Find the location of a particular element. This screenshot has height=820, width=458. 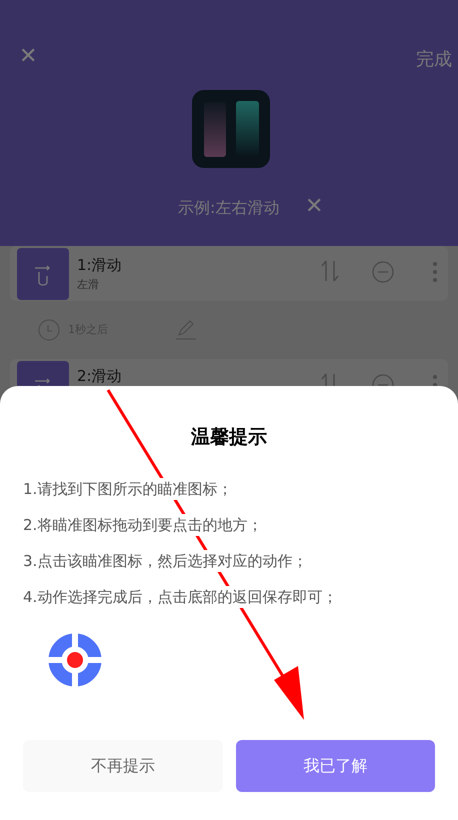

action-subtitle: 左滑 is located at coordinates (88, 284).